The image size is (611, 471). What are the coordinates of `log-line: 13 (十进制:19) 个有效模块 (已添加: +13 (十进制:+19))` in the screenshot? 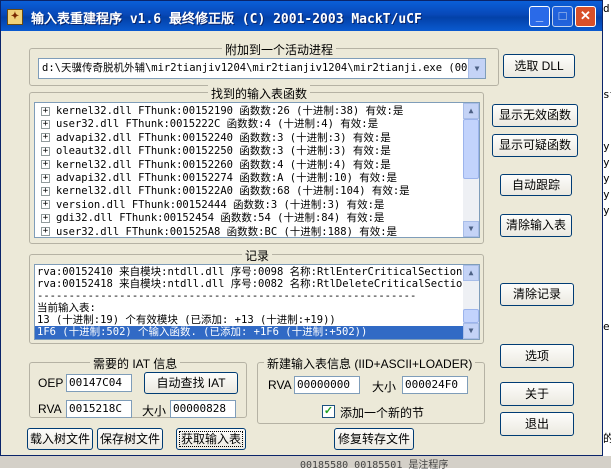 It's located at (186, 320).